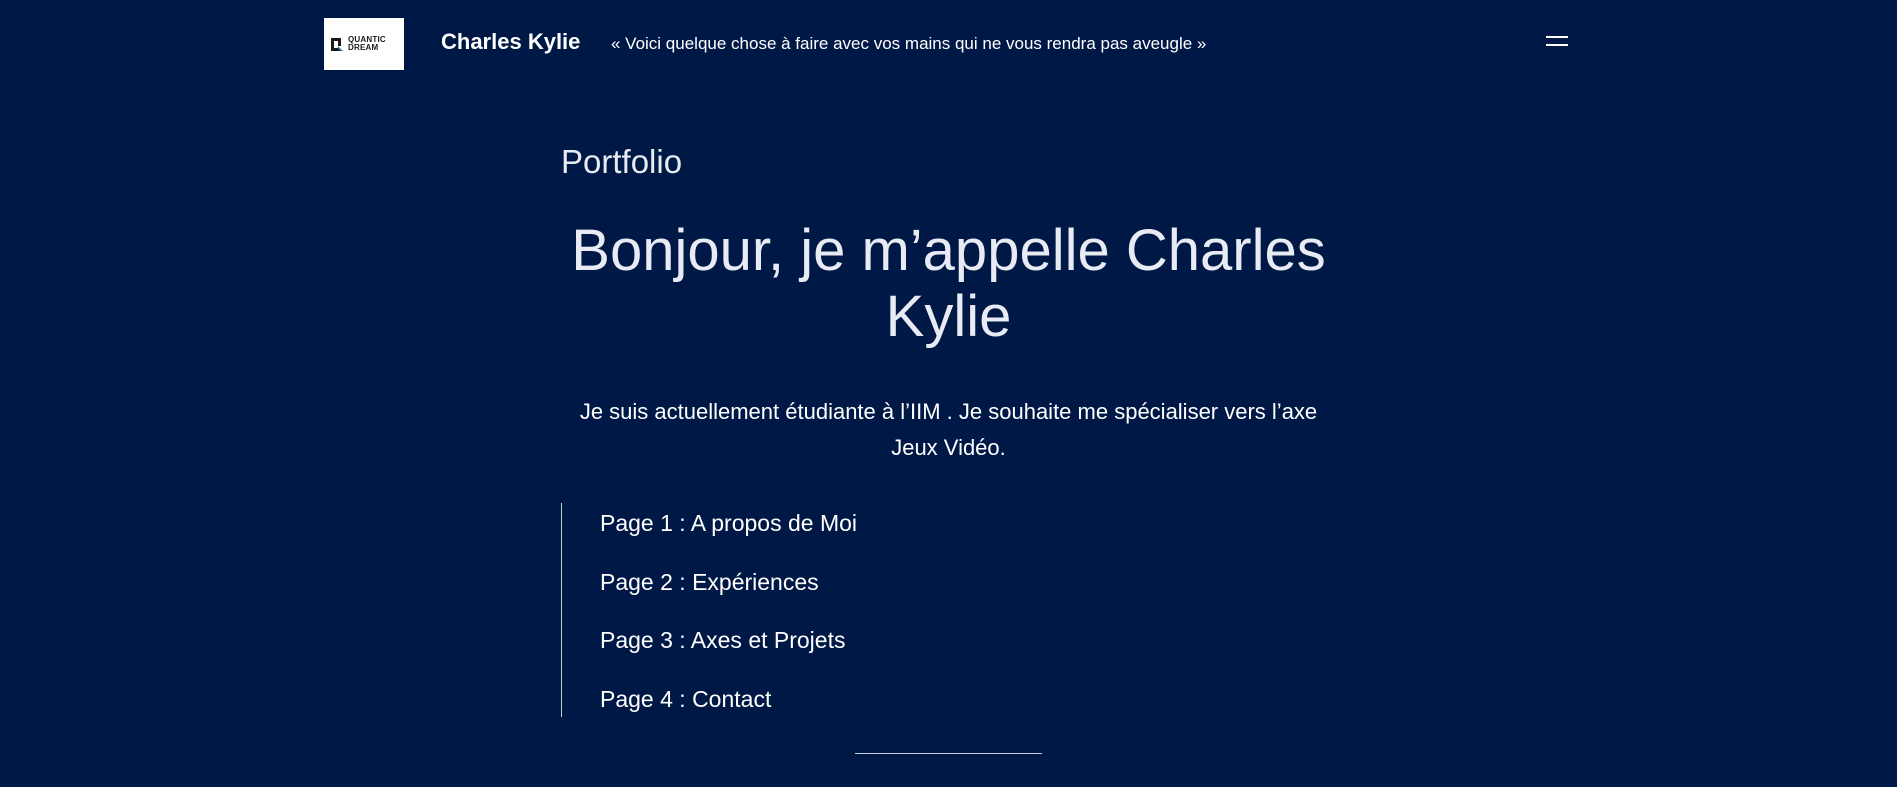  I want to click on menu-line-top, so click(1557, 37).